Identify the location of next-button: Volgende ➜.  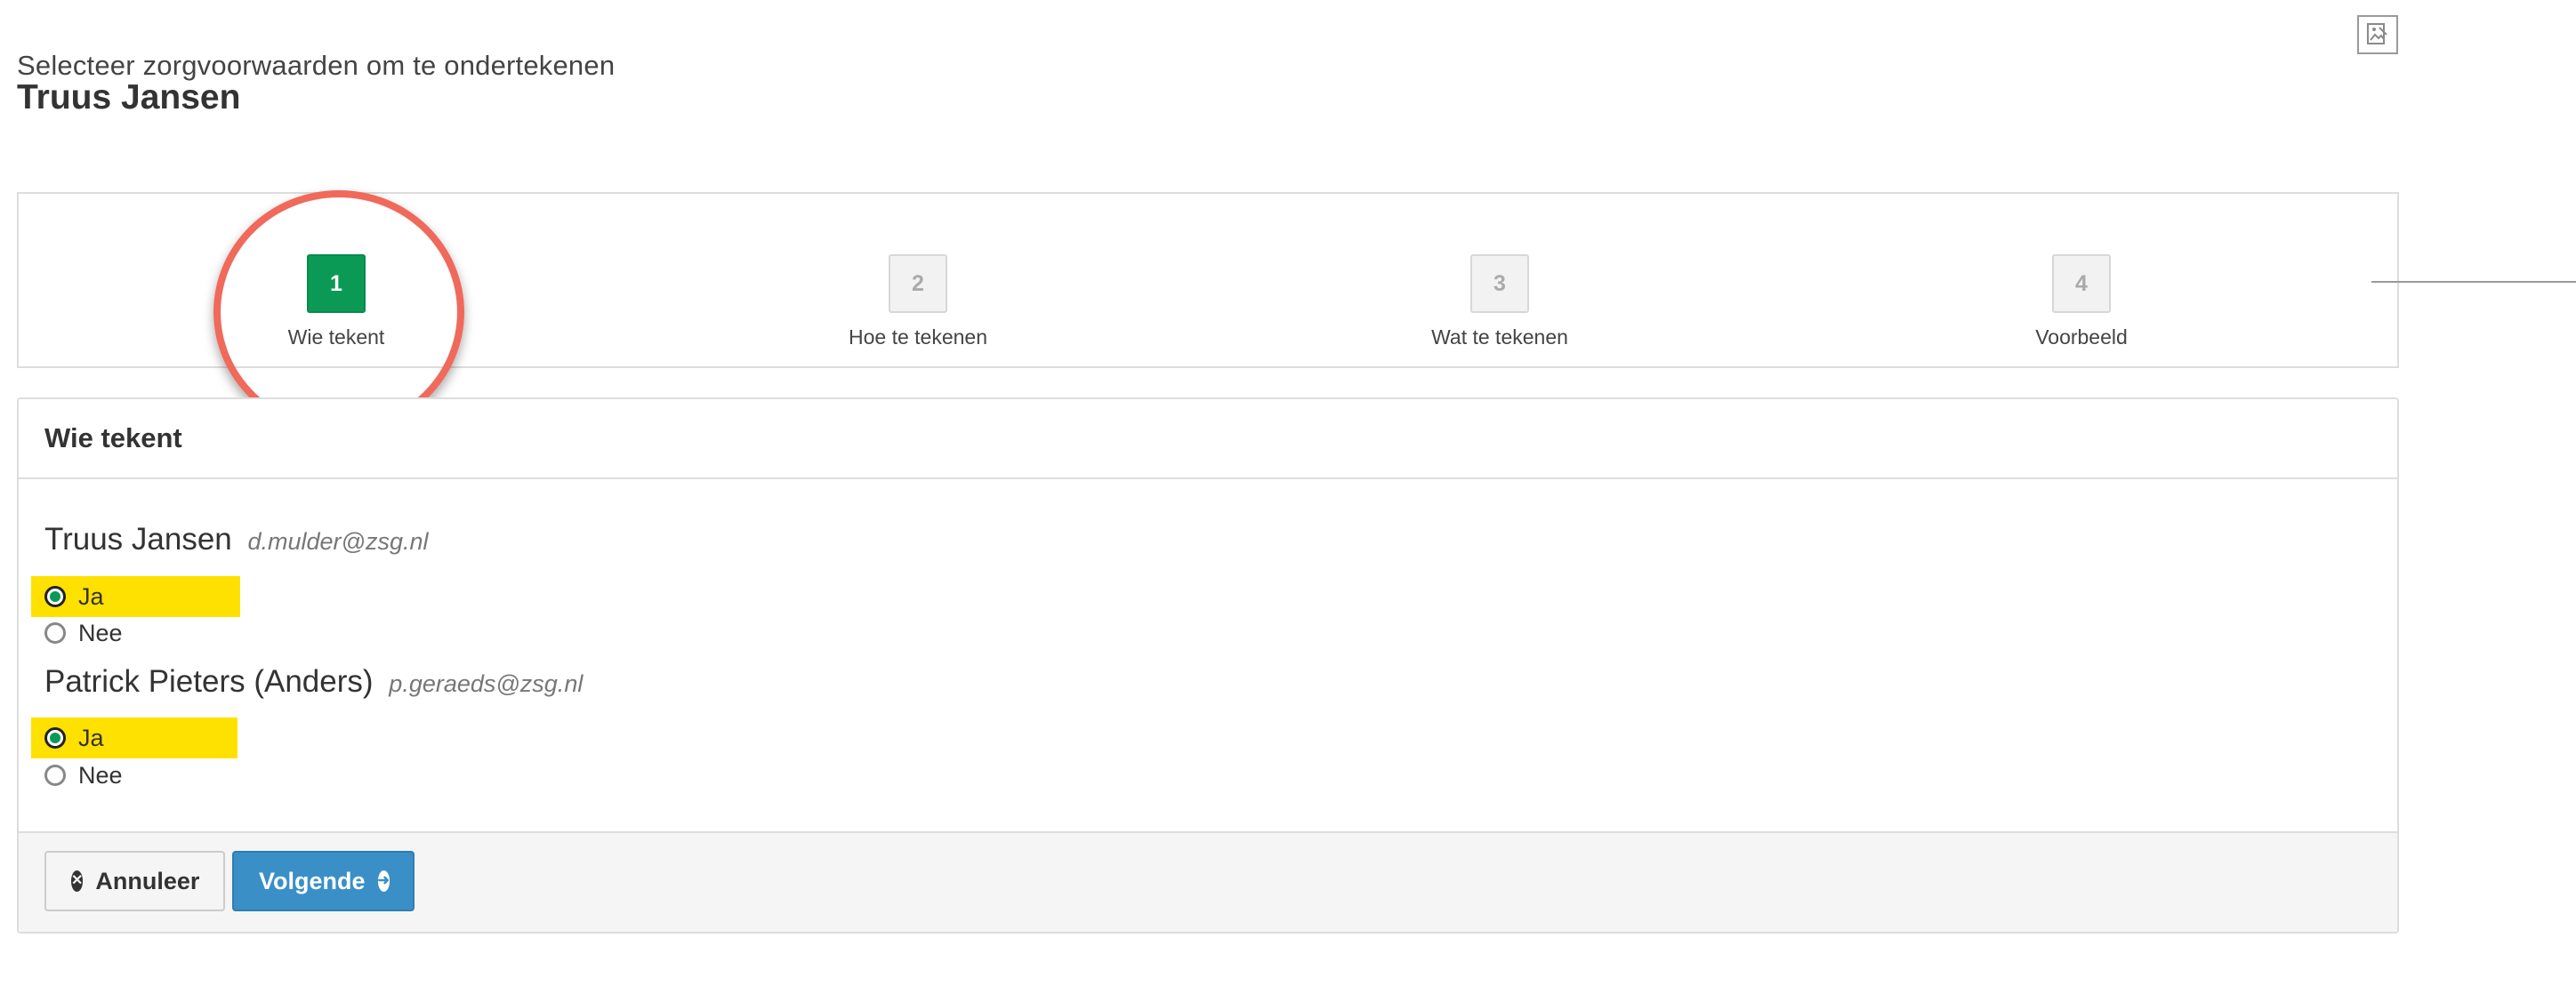
(323, 881).